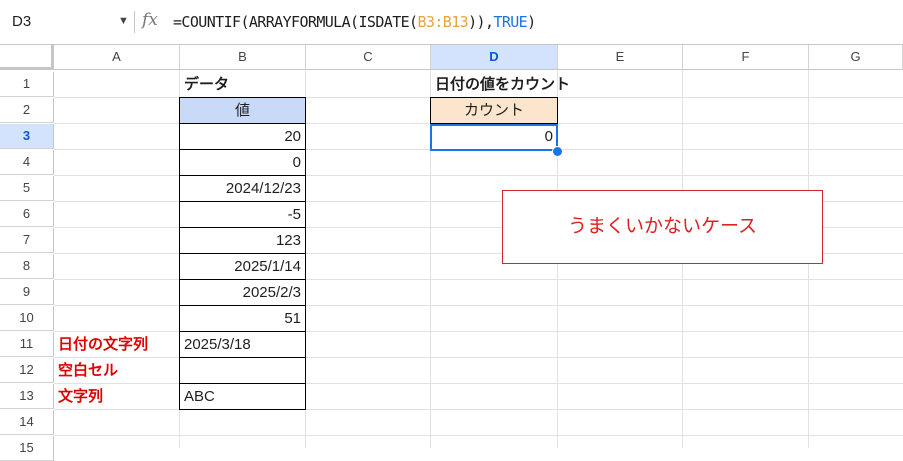 The image size is (903, 461). Describe the element at coordinates (242, 188) in the screenshot. I see `cell-b5: 2024/12/23` at that location.